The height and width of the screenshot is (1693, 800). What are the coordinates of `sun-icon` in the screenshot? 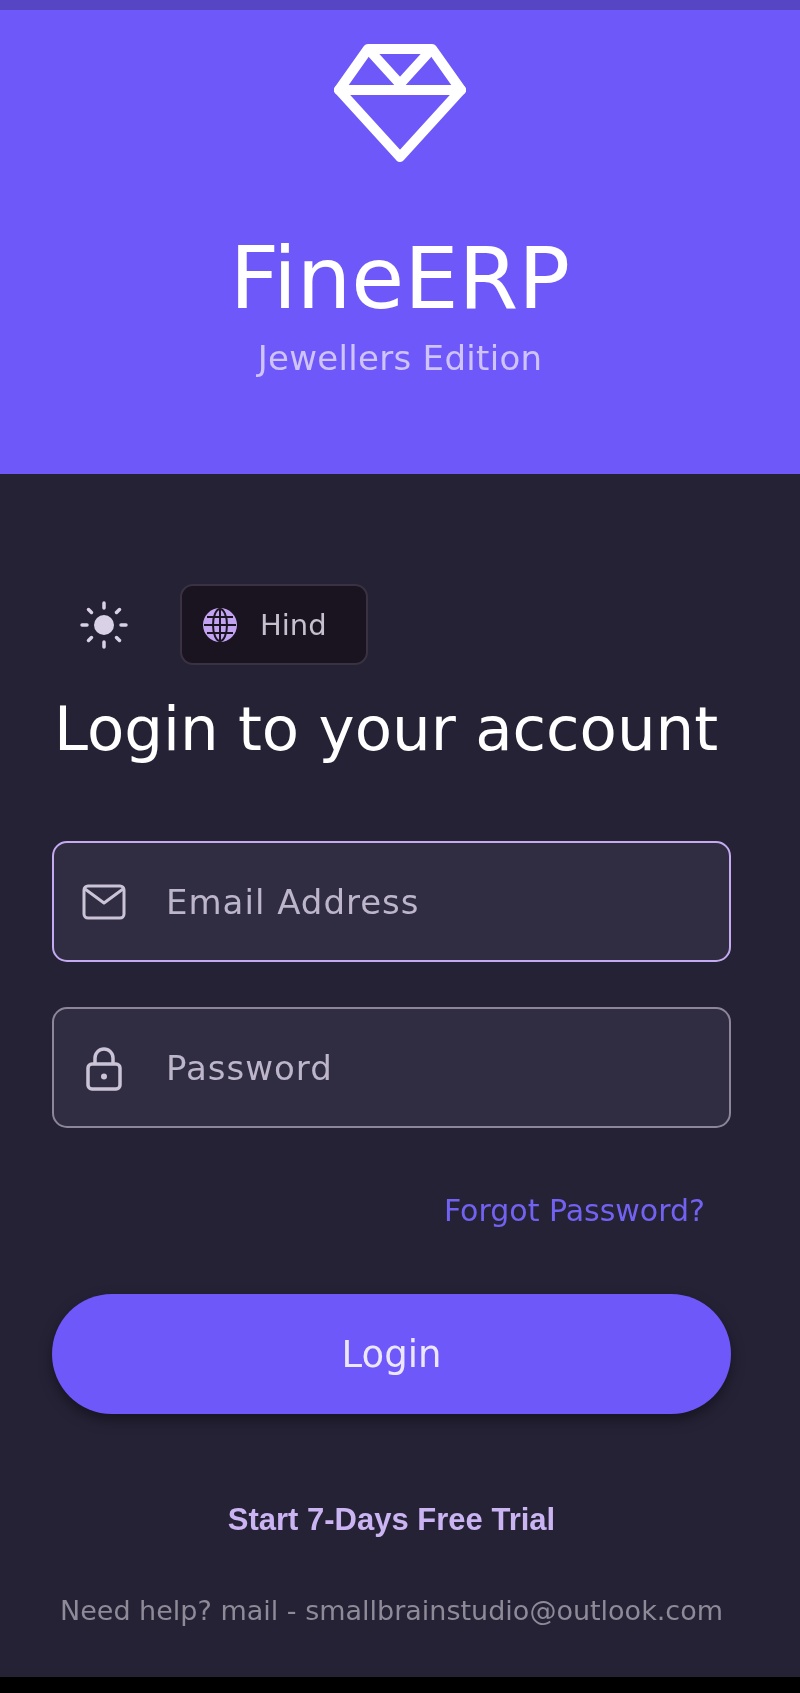 It's located at (104, 624).